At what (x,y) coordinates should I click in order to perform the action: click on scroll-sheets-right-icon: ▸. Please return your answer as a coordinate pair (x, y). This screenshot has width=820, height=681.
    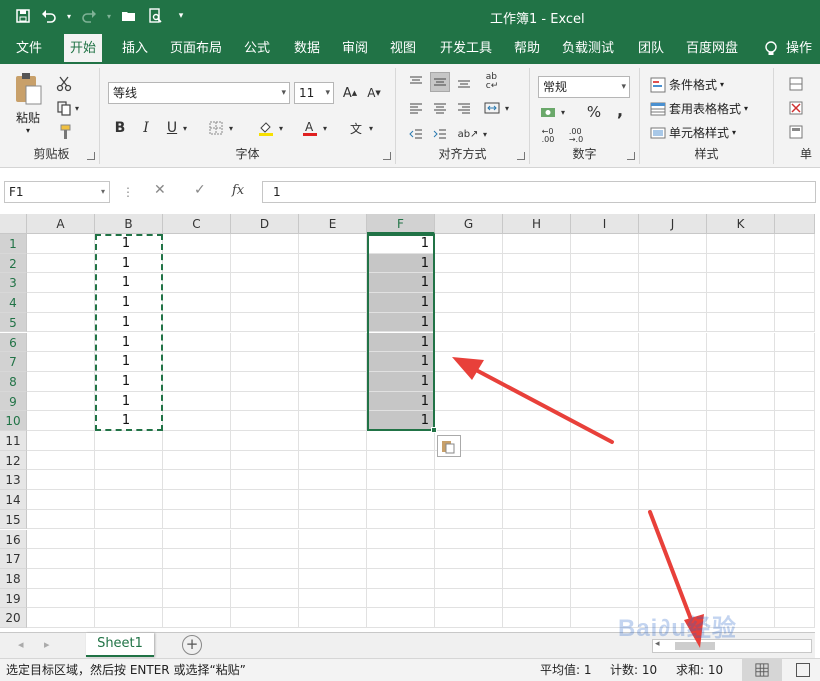
    Looking at the image, I should click on (47, 644).